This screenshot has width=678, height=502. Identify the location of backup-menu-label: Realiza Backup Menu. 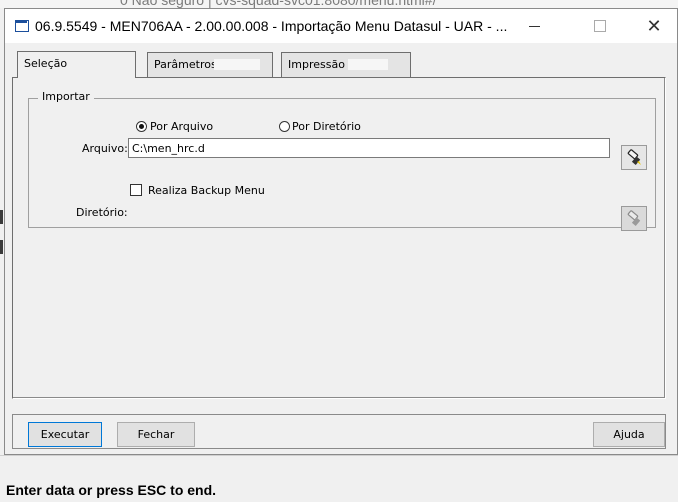
(206, 190).